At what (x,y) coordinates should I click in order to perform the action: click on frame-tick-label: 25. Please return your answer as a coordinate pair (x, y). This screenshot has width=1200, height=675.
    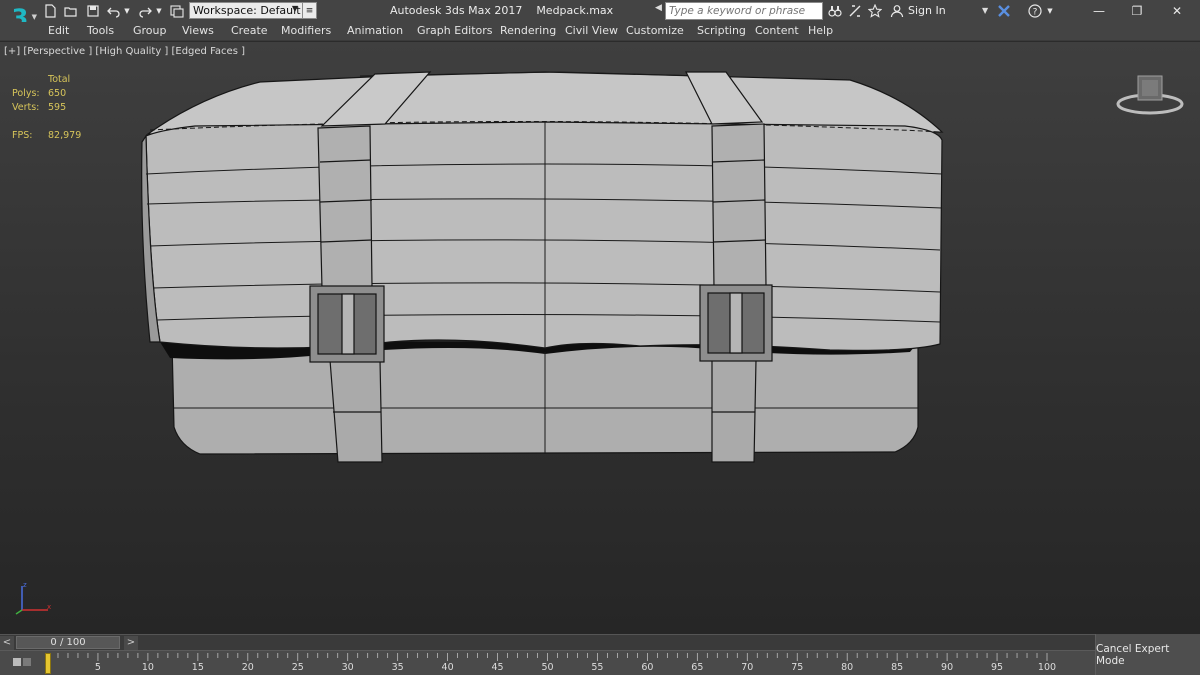
    Looking at the image, I should click on (297, 667).